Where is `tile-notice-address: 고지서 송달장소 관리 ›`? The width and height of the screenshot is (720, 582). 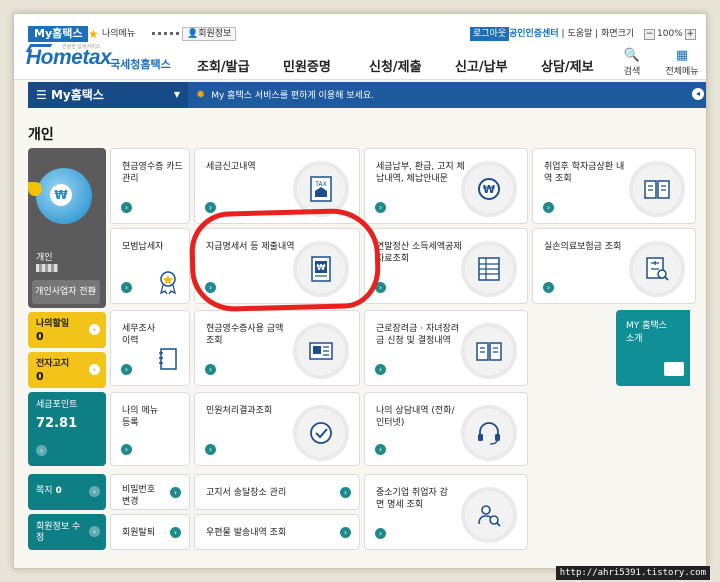
tile-notice-address: 고지서 송달장소 관리 › is located at coordinates (277, 492).